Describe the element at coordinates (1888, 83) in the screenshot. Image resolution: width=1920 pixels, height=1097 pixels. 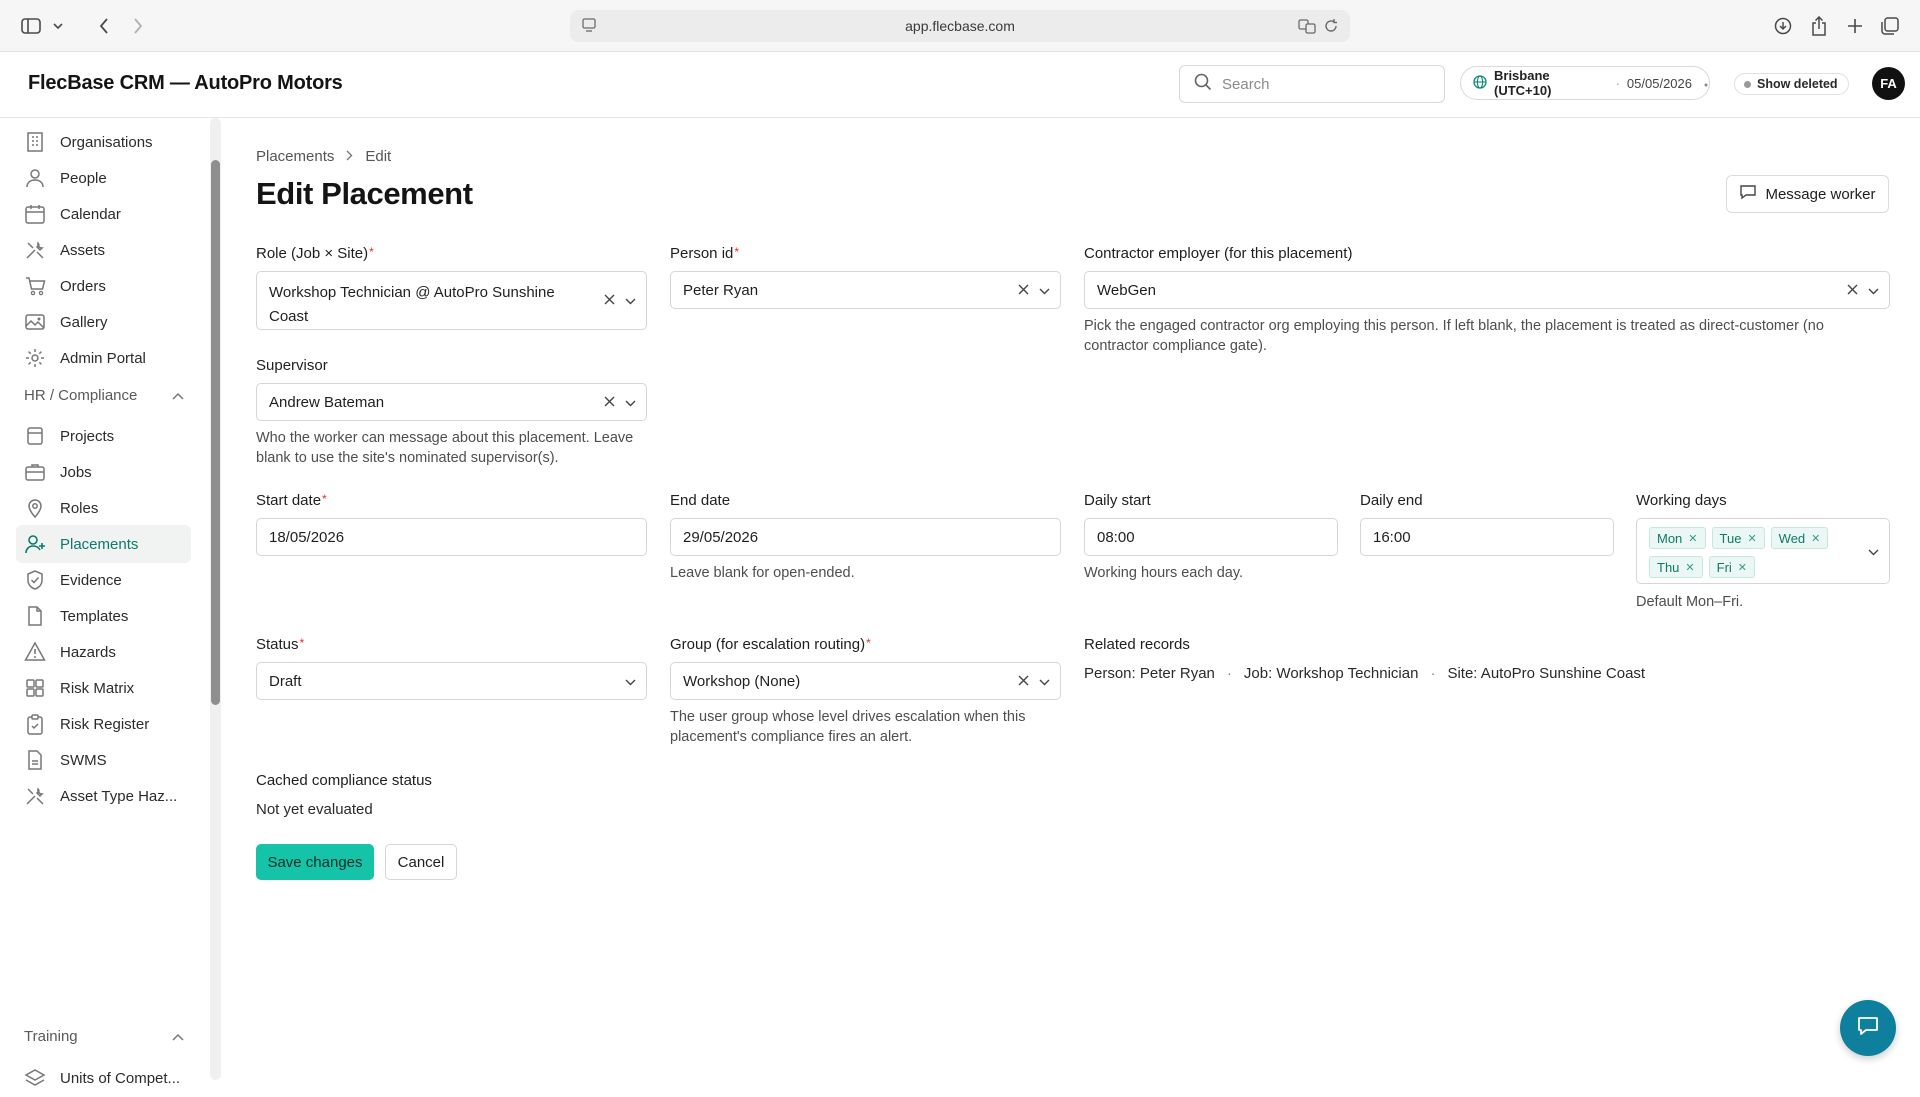
I see `avatar: FA` at that location.